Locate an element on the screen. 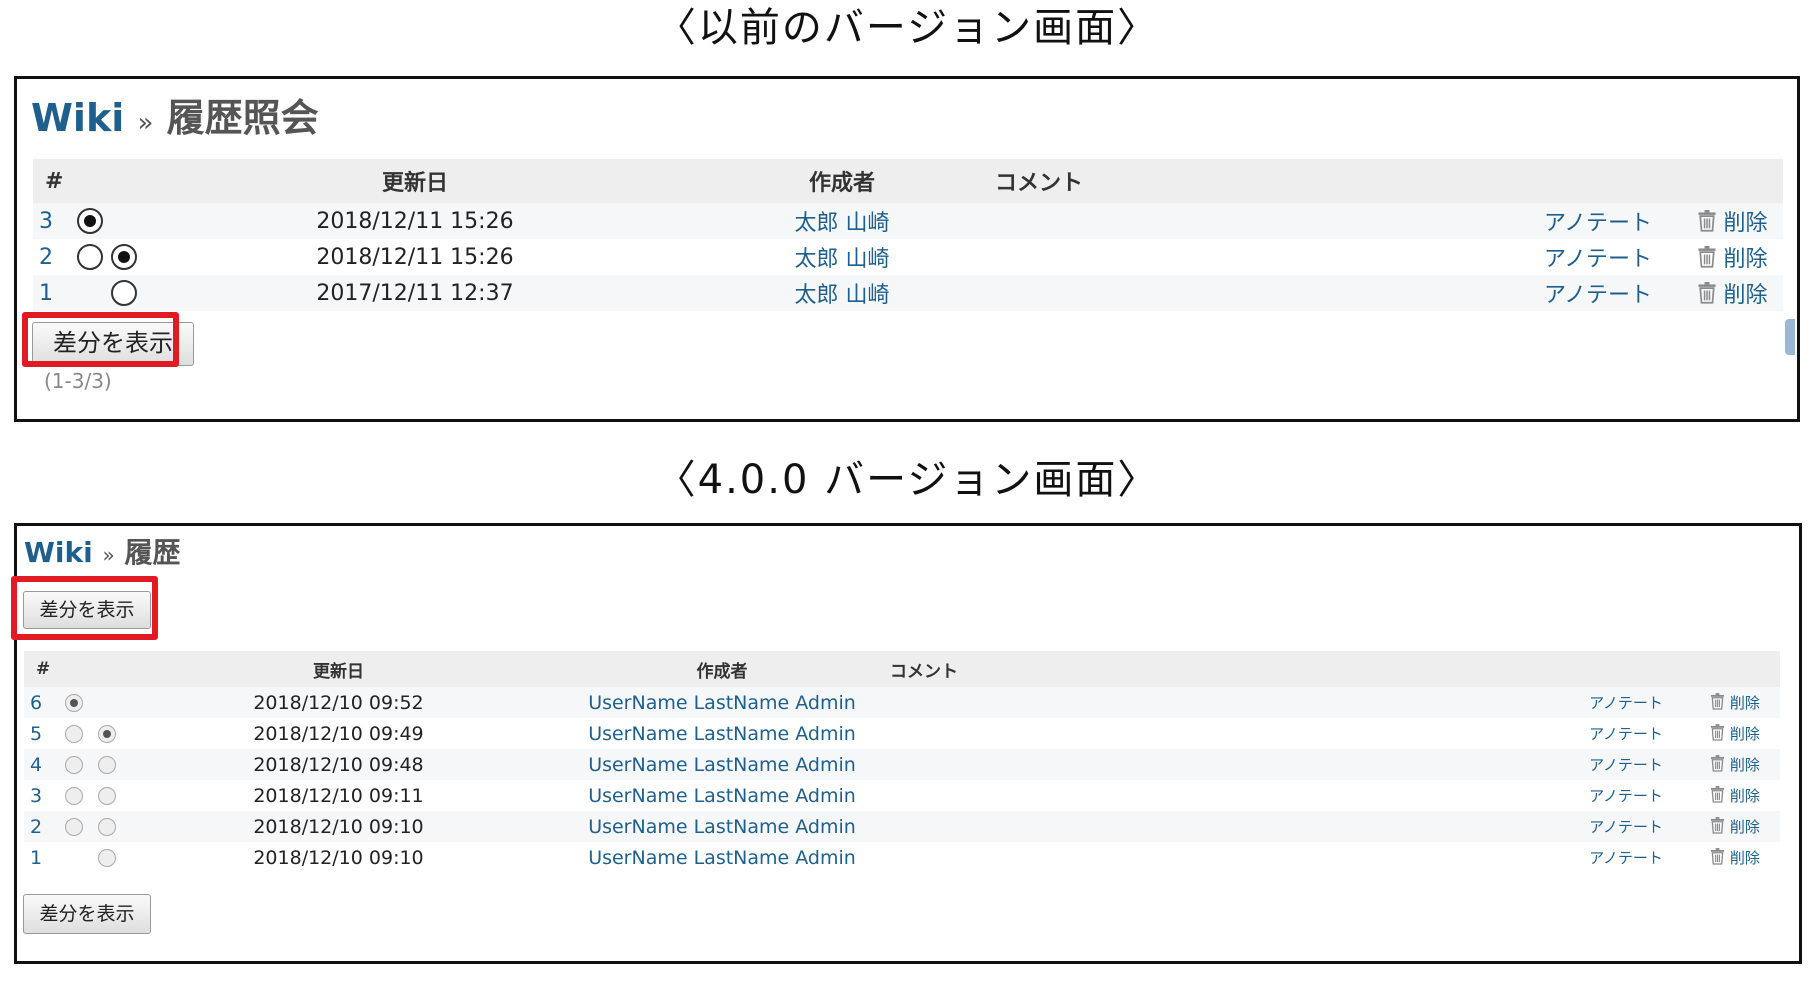 The height and width of the screenshot is (986, 1815). scroll-arrow-icon is located at coordinates (1790, 337).